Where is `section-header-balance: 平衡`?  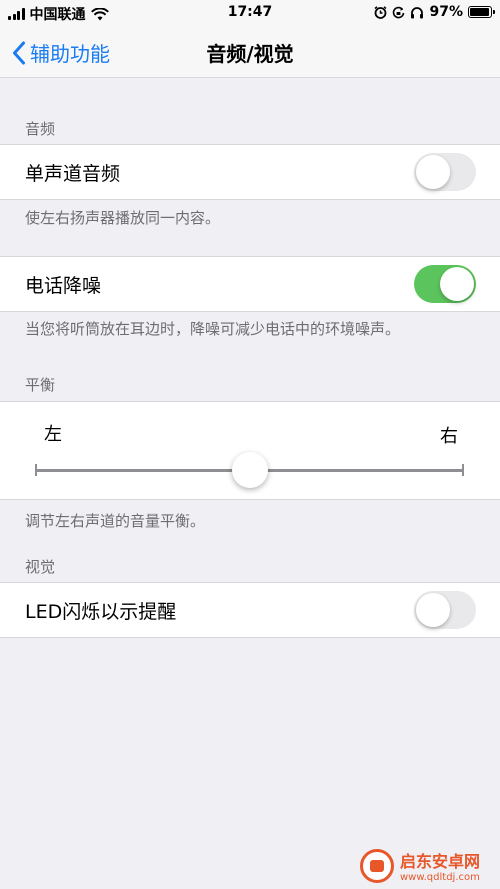 section-header-balance: 平衡 is located at coordinates (40, 385).